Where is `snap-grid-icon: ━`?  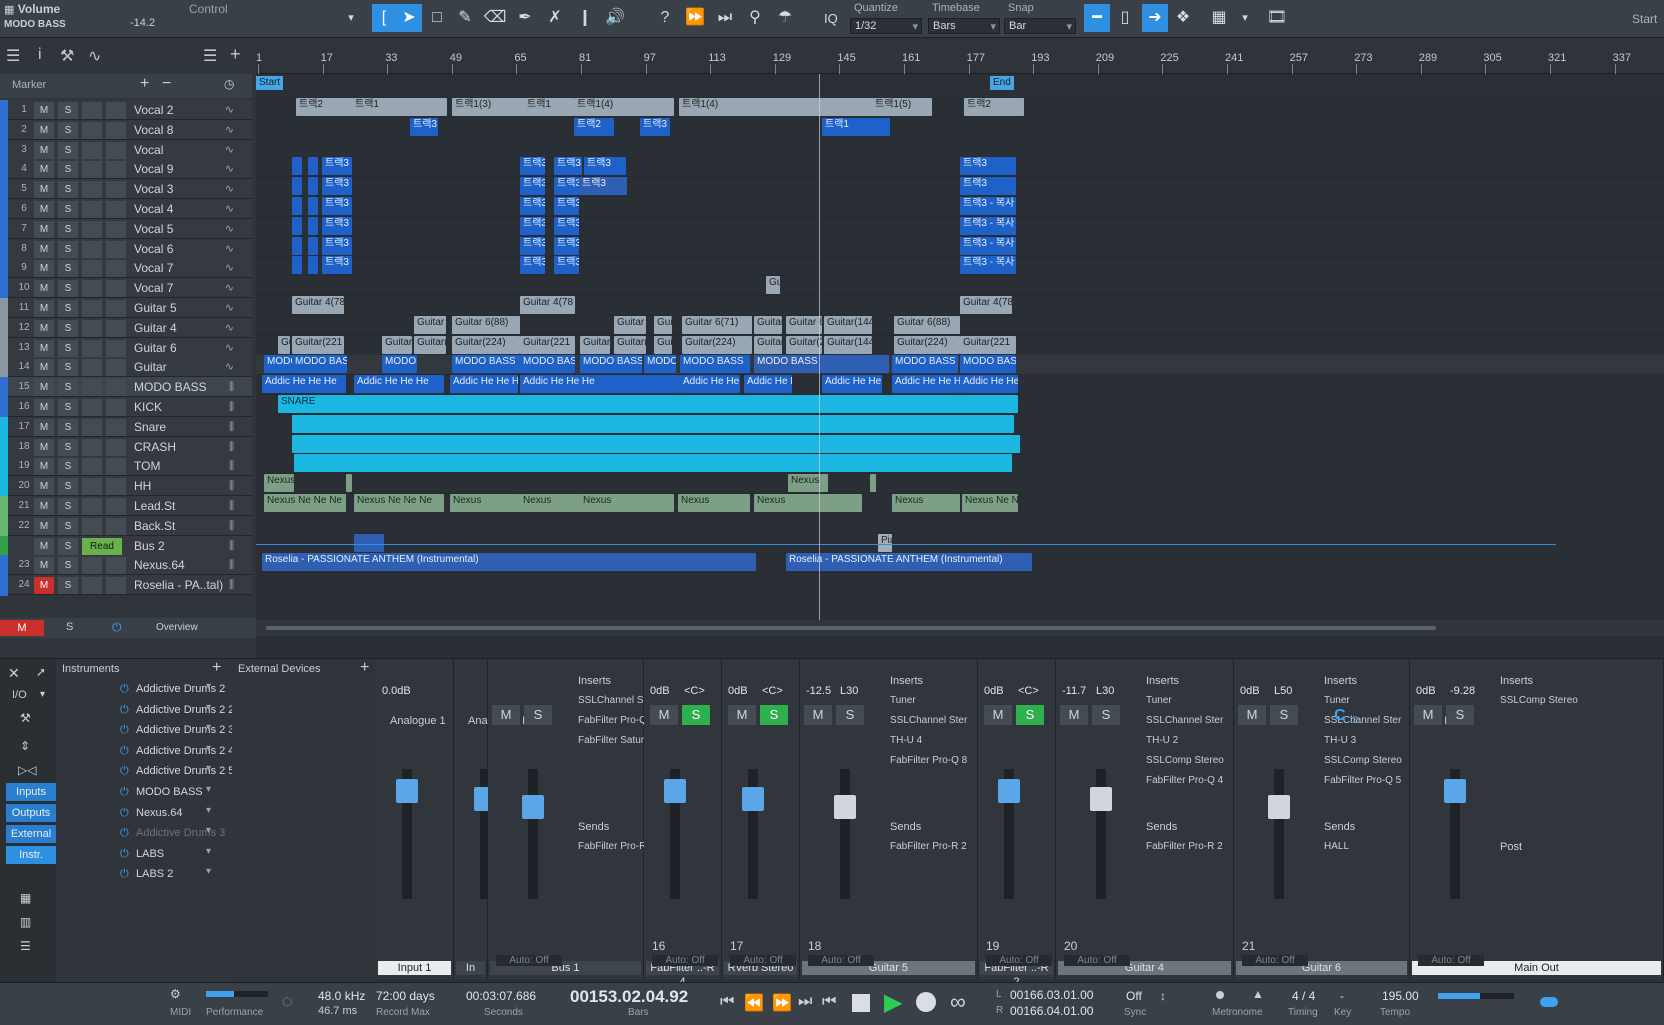
snap-grid-icon: ━ is located at coordinates (1097, 18).